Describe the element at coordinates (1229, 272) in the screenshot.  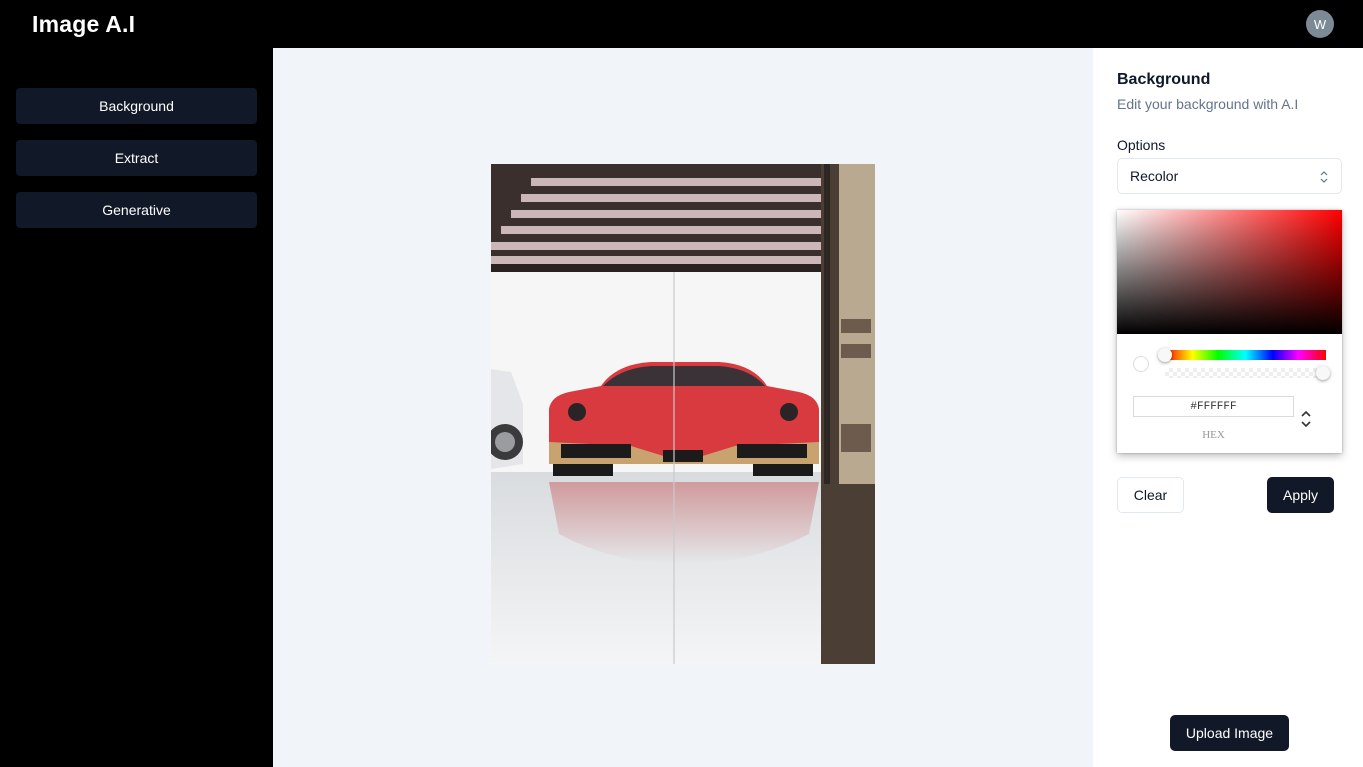
I see `color-saturation-area` at that location.